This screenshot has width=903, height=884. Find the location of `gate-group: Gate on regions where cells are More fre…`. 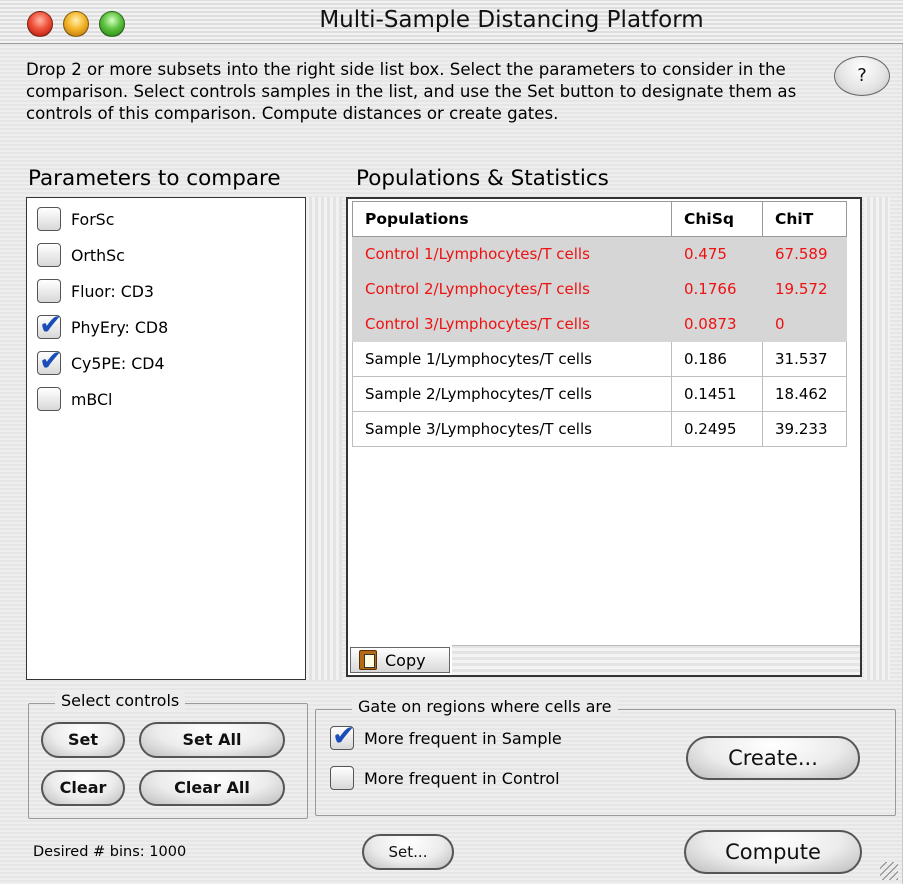

gate-group: Gate on regions where cells are More fre… is located at coordinates (605, 756).